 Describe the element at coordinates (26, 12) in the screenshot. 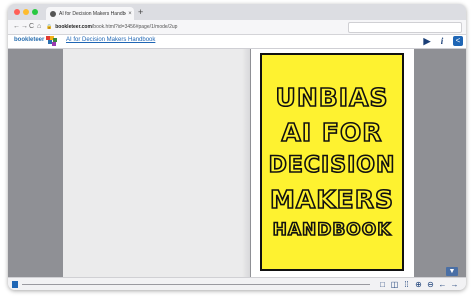

I see `minimize-window-button` at that location.